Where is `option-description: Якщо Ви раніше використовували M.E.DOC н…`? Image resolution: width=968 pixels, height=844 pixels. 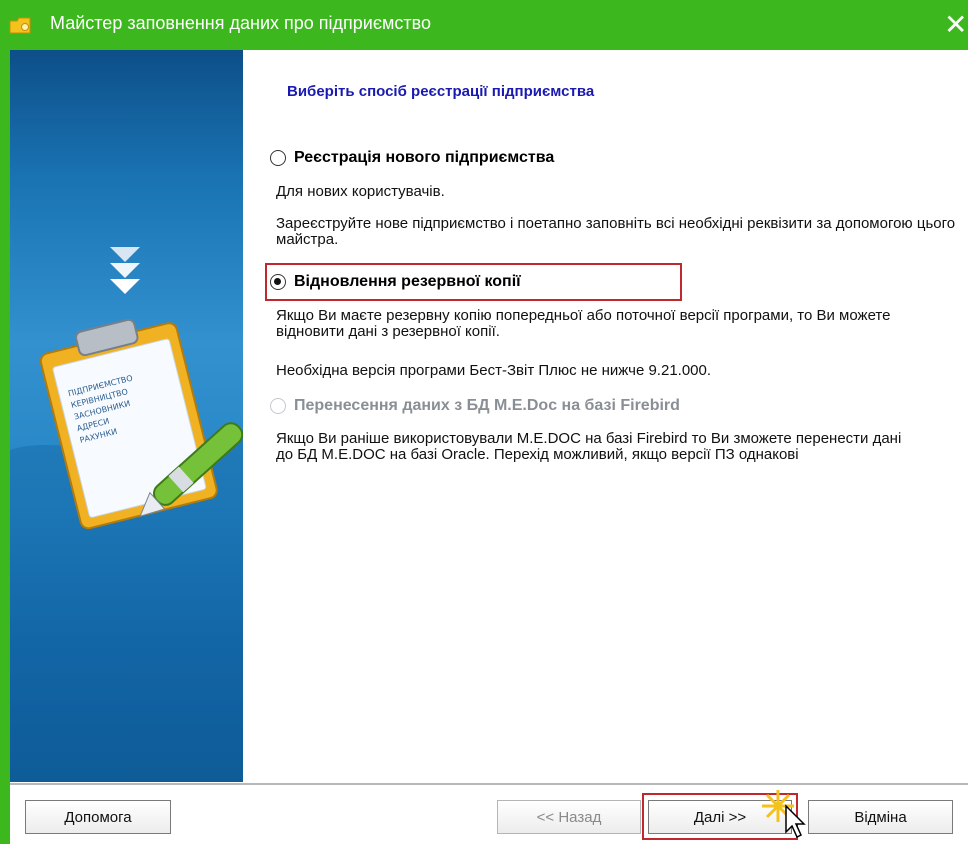
option-description: Якщо Ви раніше використовували M.E.DOC н… is located at coordinates (589, 446).